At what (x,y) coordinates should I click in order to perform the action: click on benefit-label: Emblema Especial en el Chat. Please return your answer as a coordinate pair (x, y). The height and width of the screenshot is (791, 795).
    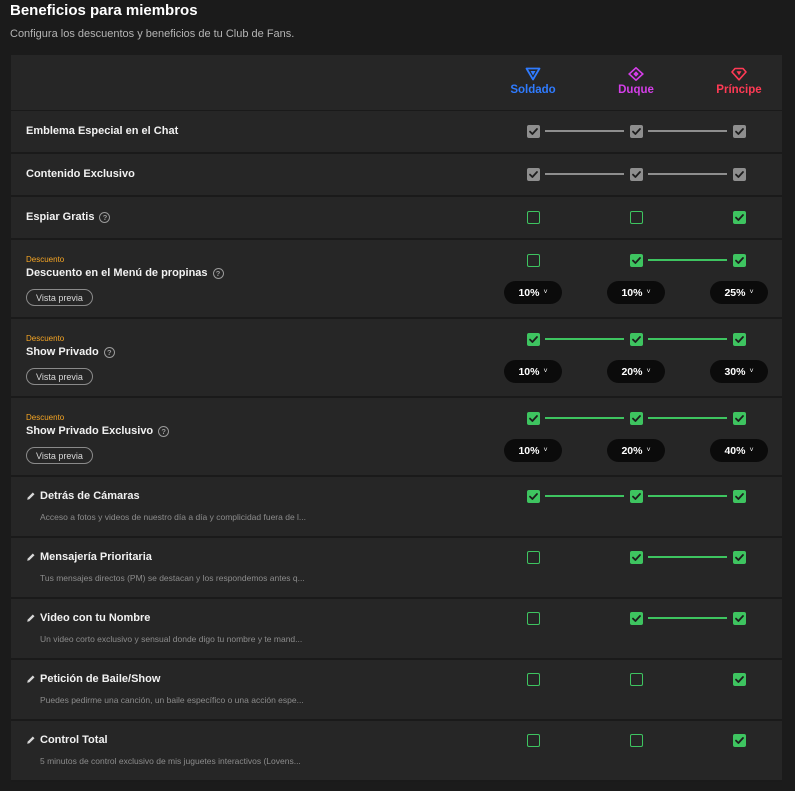
    Looking at the image, I should click on (102, 131).